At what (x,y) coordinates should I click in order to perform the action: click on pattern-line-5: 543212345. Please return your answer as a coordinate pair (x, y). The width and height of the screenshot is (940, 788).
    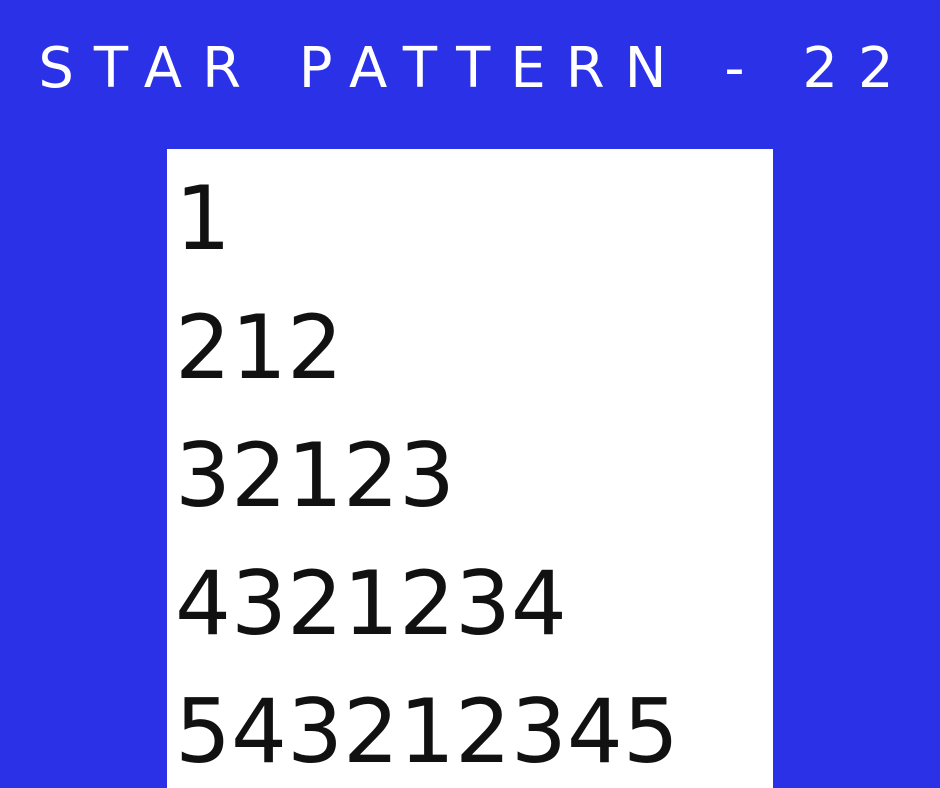
    Looking at the image, I should click on (427, 731).